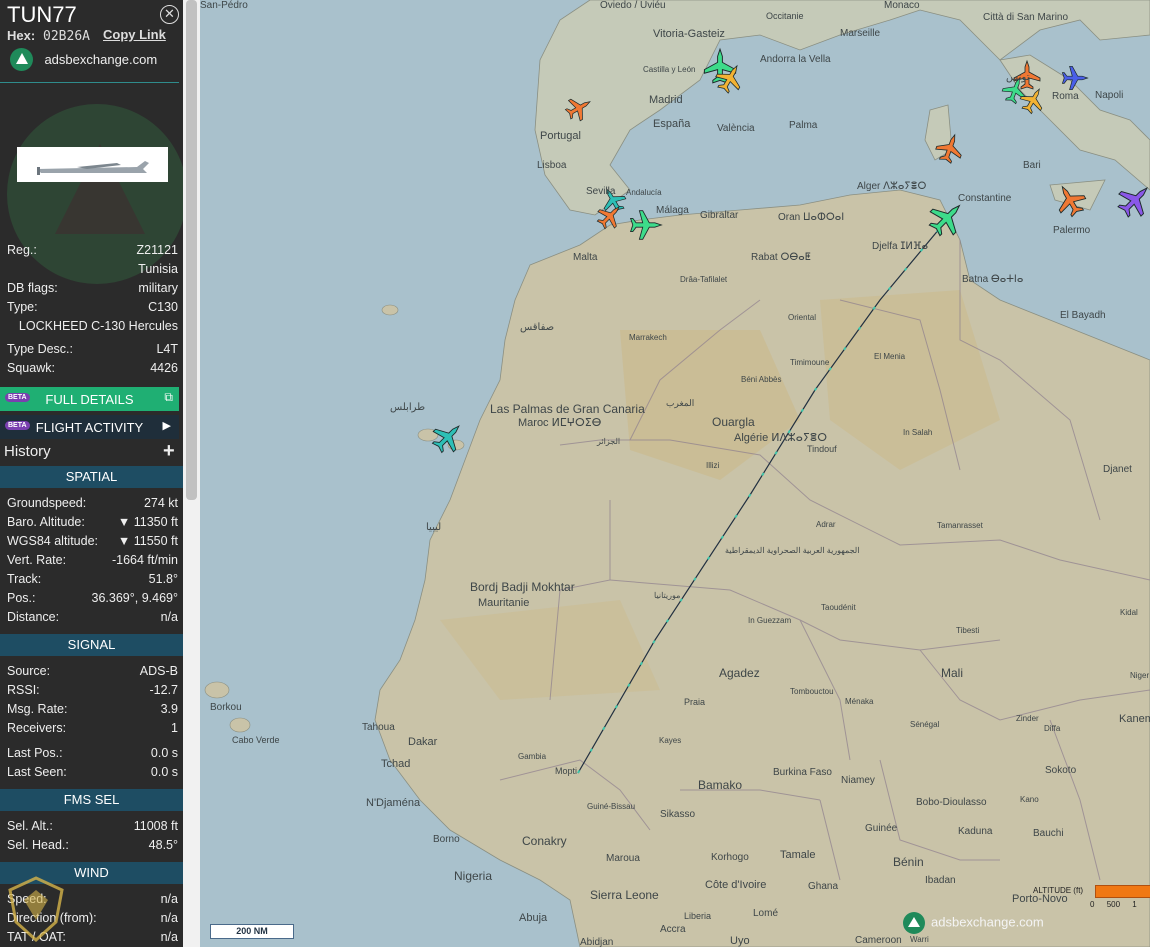  What do you see at coordinates (92, 755) in the screenshot?
I see `info-row: Last Pos.: 0.0 s` at bounding box center [92, 755].